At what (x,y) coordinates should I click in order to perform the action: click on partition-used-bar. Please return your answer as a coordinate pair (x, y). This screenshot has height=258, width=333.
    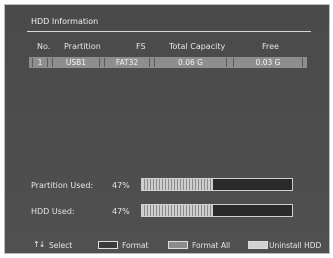
    Looking at the image, I should click on (217, 184).